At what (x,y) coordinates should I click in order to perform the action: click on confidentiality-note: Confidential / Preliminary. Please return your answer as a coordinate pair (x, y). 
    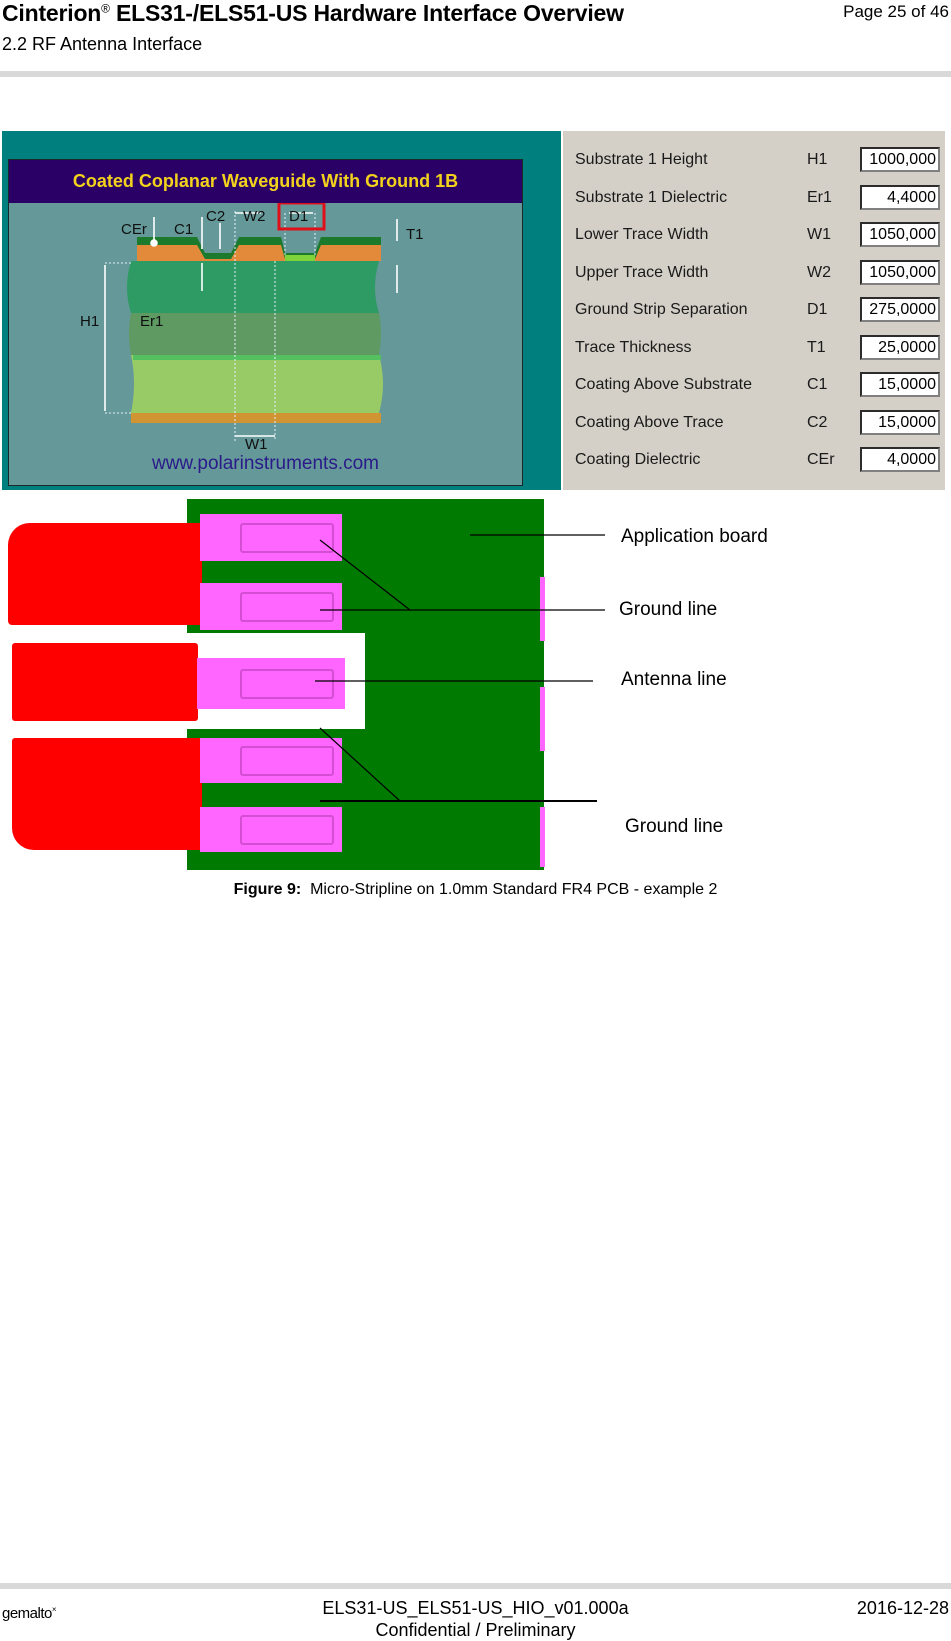
    Looking at the image, I should click on (475, 1630).